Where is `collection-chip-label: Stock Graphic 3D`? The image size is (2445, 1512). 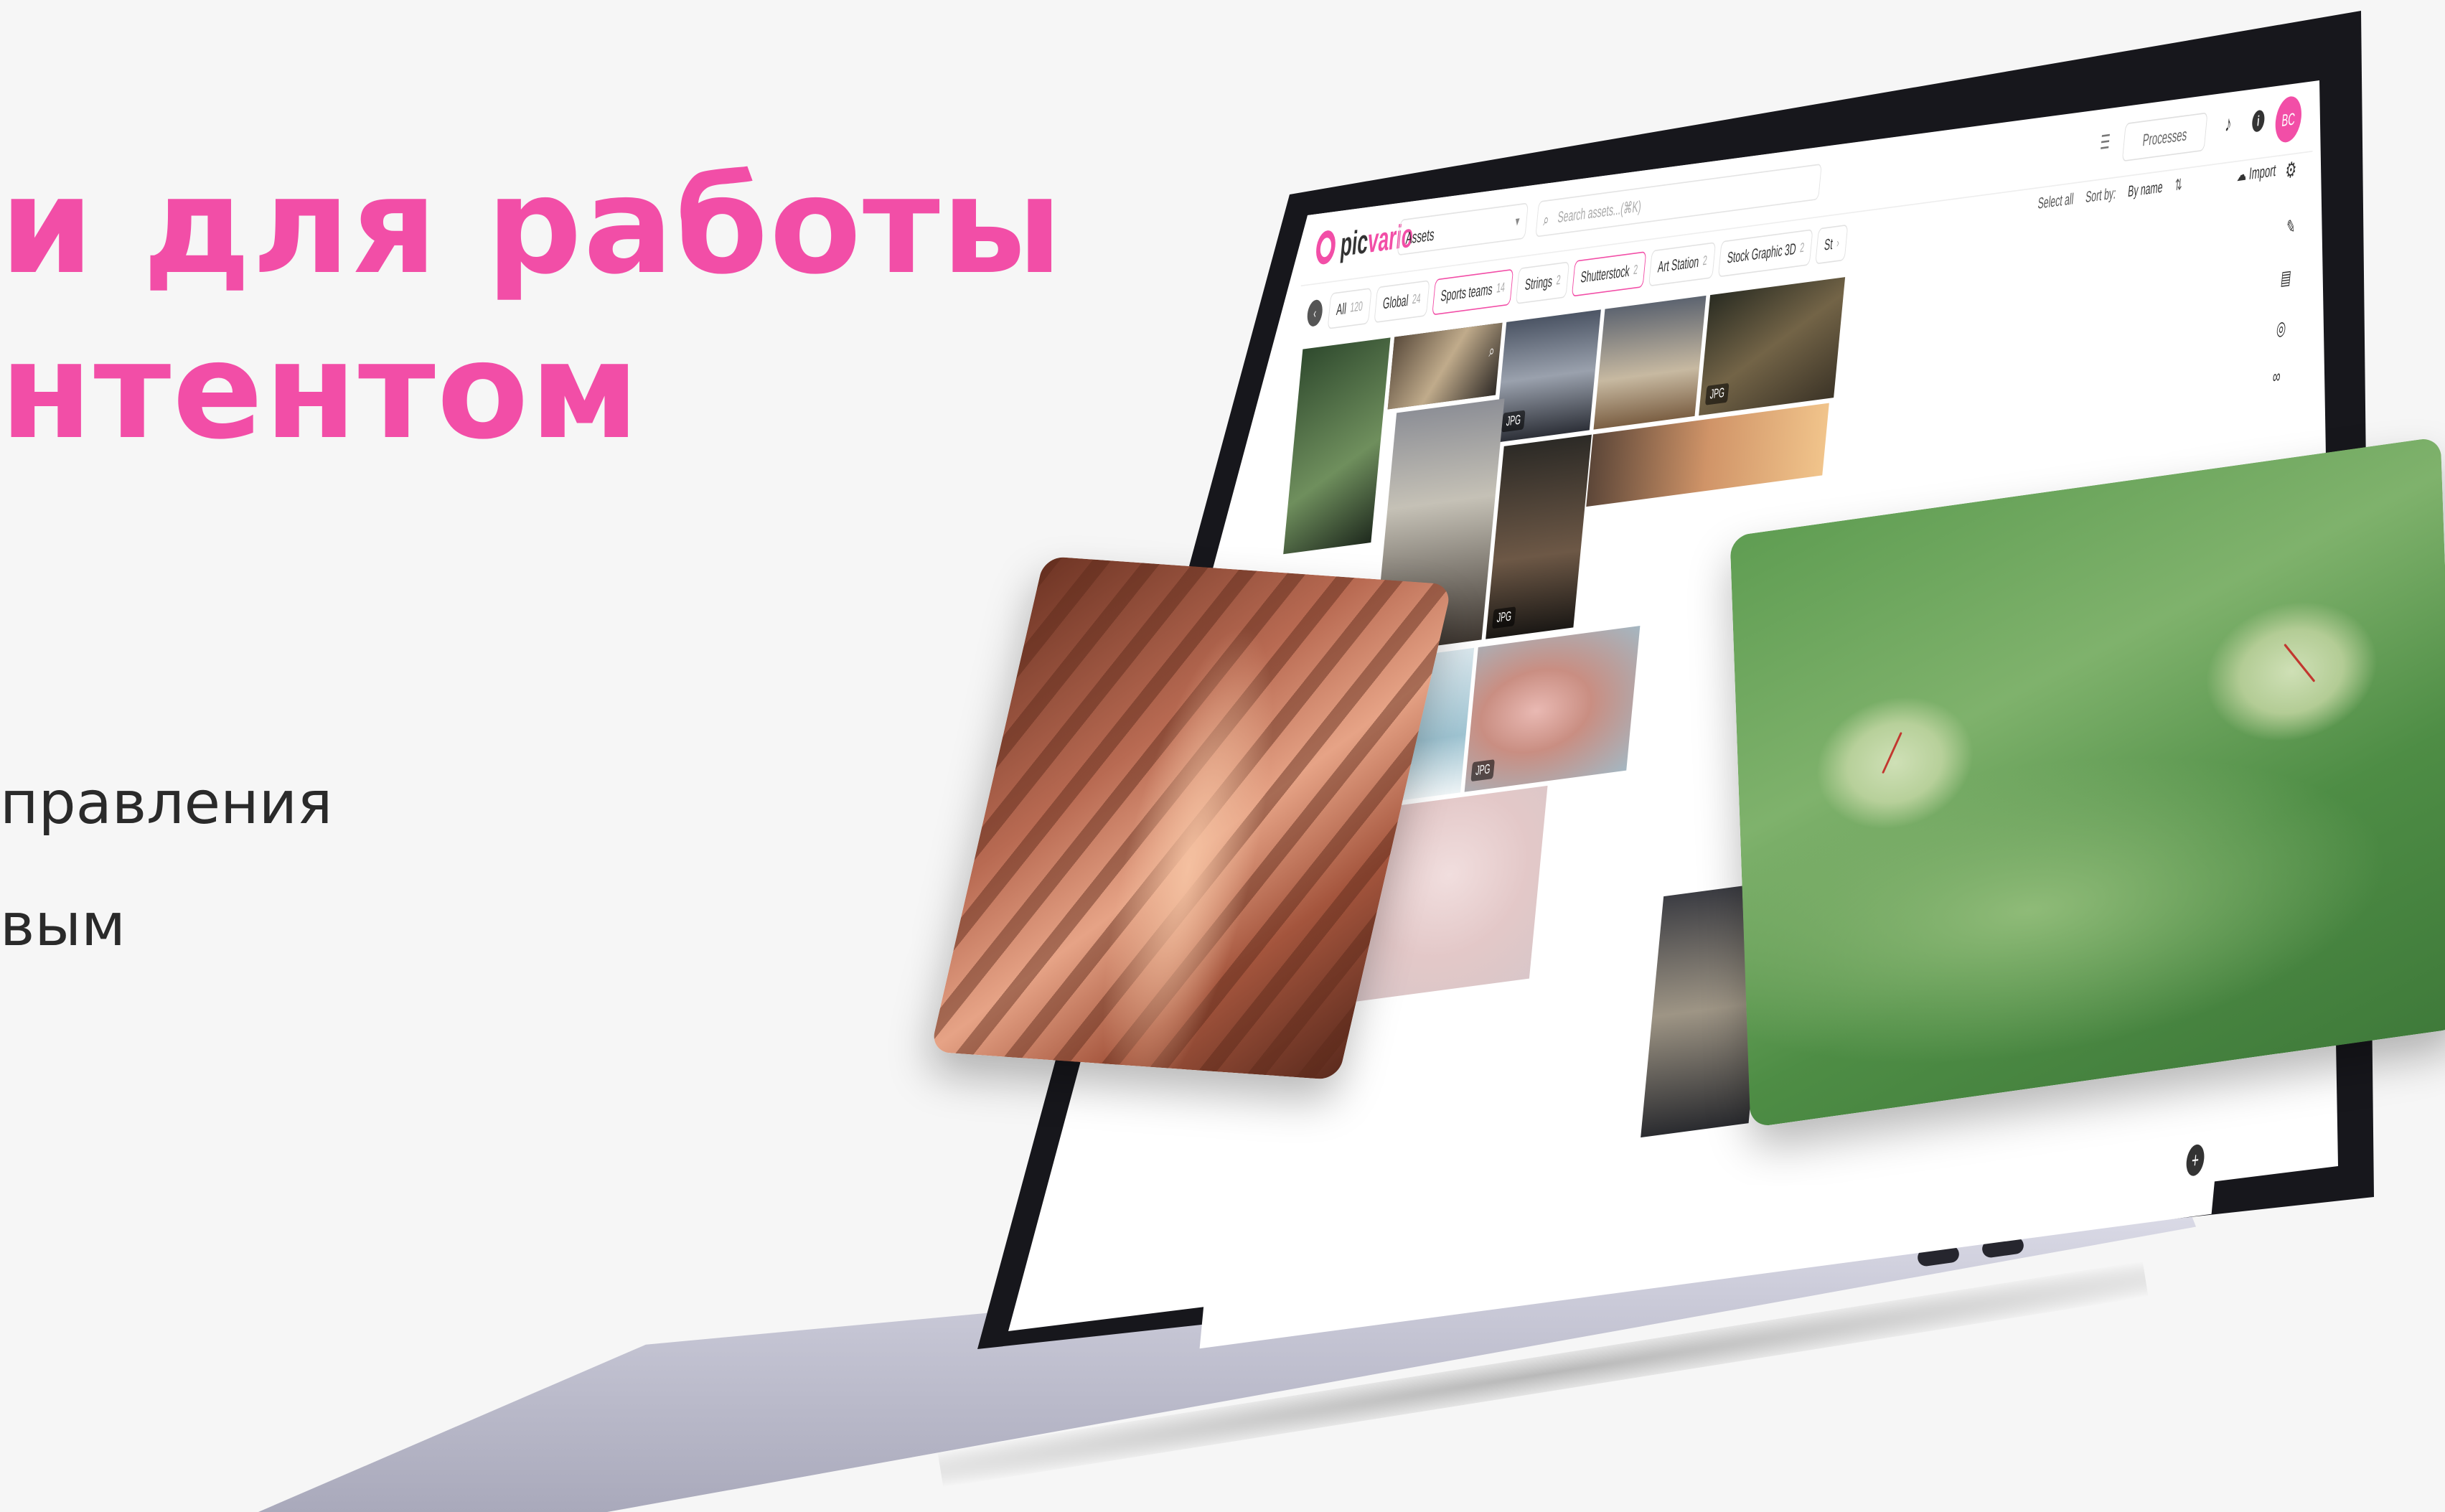
collection-chip-label: Stock Graphic 3D is located at coordinates (1761, 253).